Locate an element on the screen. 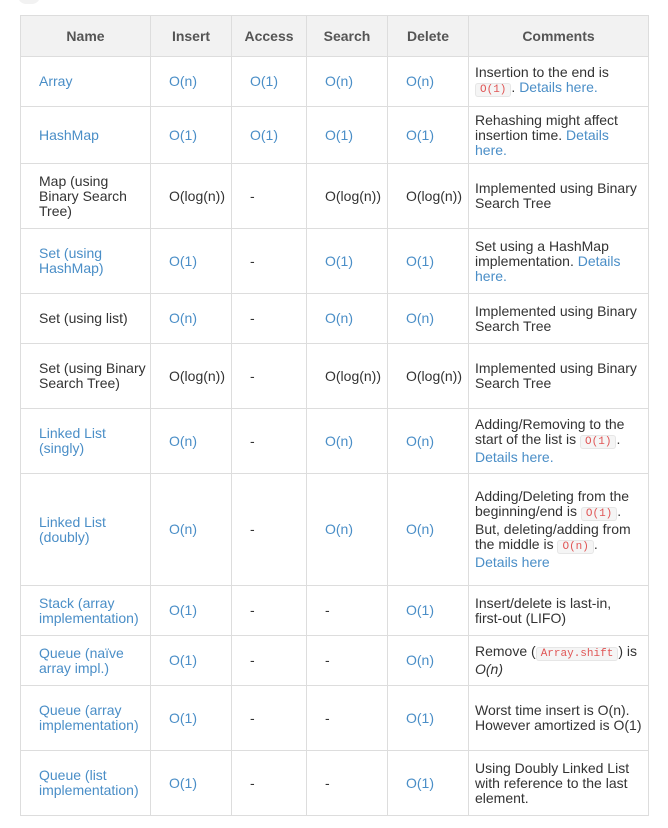 Image resolution: width=668 pixels, height=828 pixels. search-text: O(log(n)) is located at coordinates (353, 375).